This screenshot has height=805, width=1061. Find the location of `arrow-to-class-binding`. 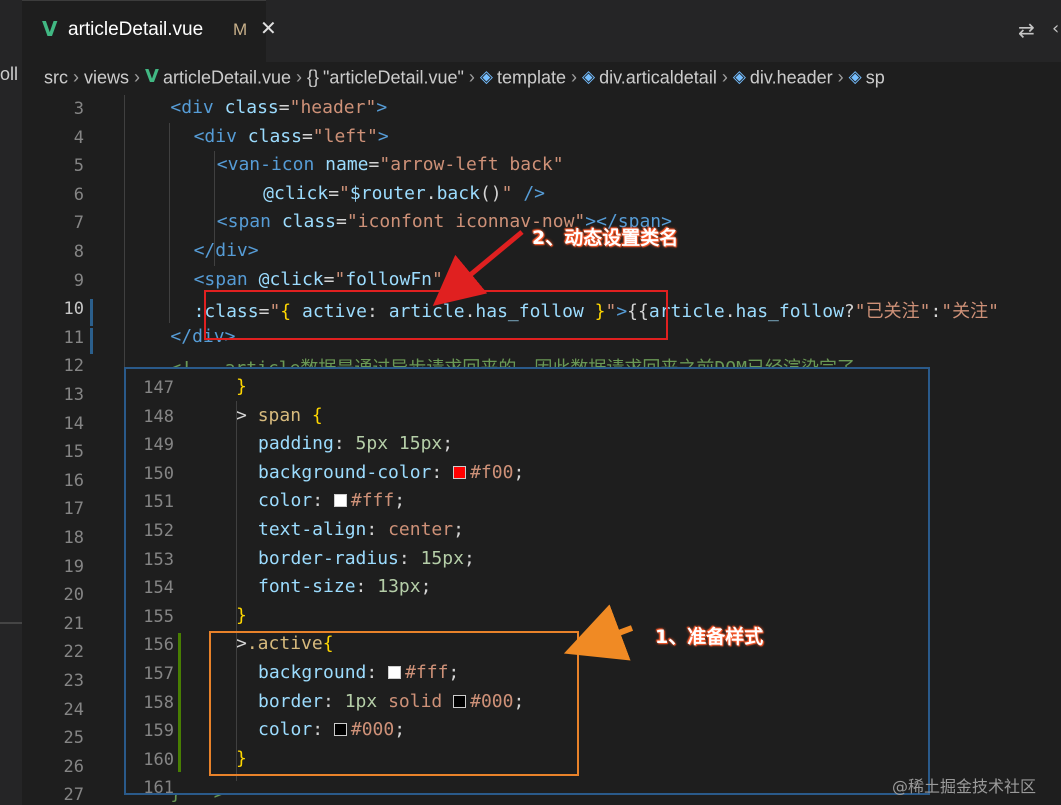

arrow-to-class-binding is located at coordinates (478, 268).